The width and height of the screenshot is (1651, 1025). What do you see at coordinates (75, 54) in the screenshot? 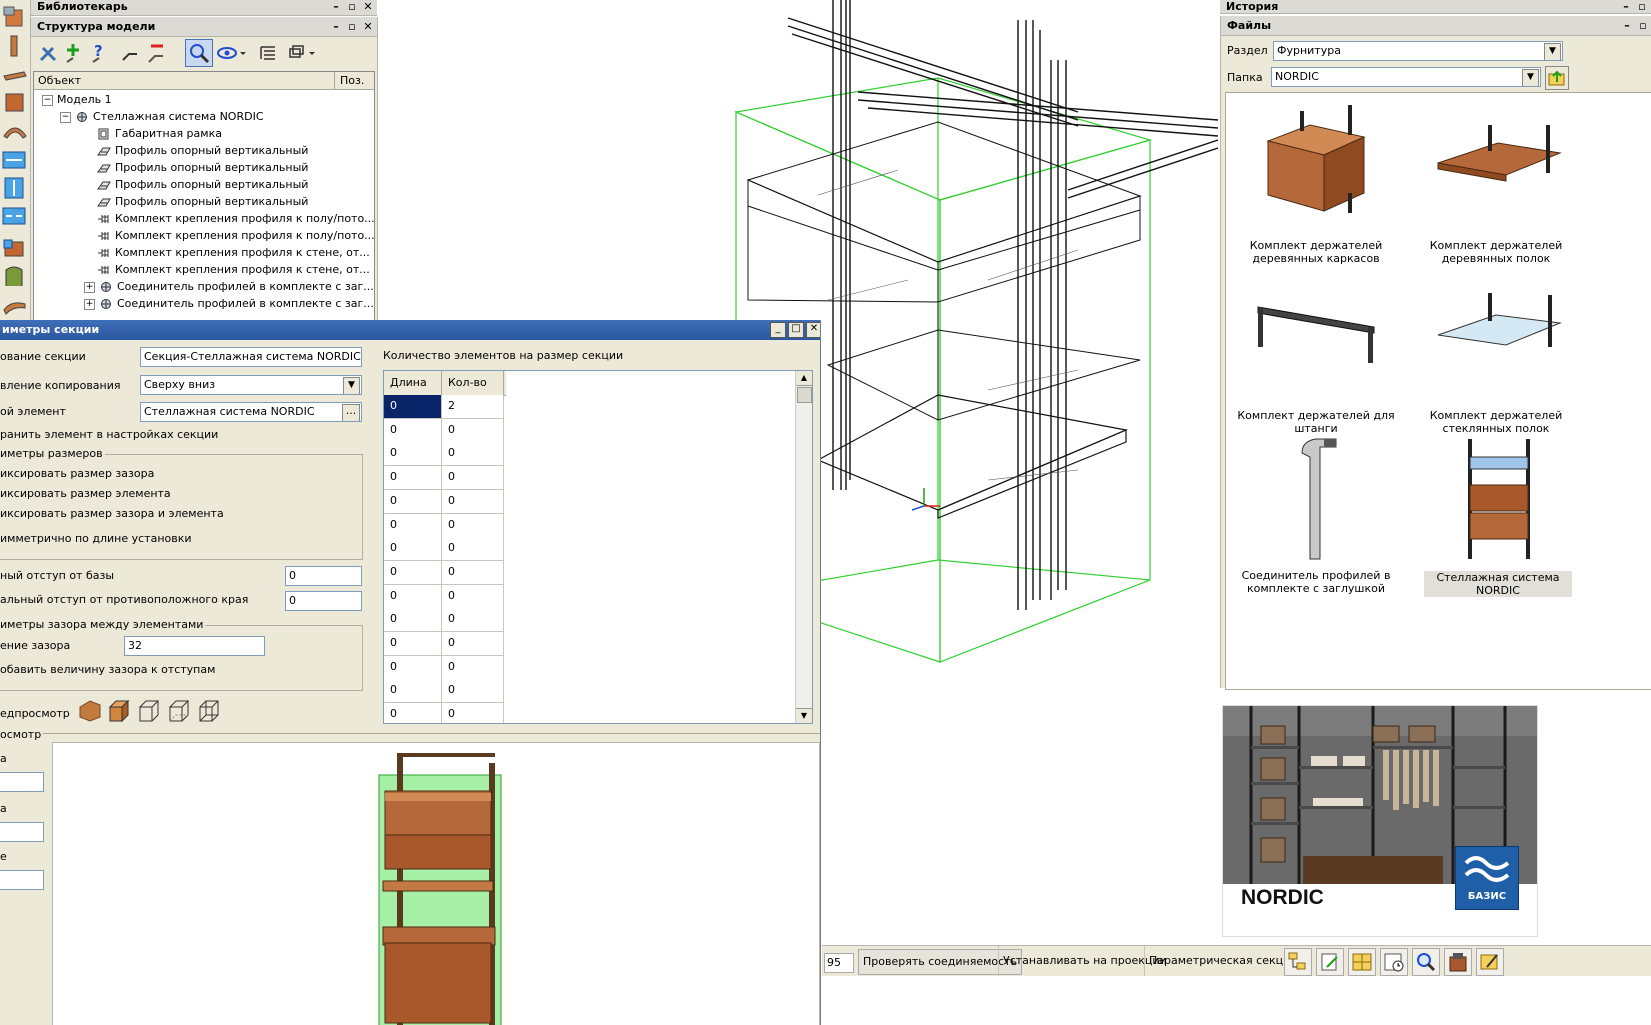
I see `add-icon` at bounding box center [75, 54].